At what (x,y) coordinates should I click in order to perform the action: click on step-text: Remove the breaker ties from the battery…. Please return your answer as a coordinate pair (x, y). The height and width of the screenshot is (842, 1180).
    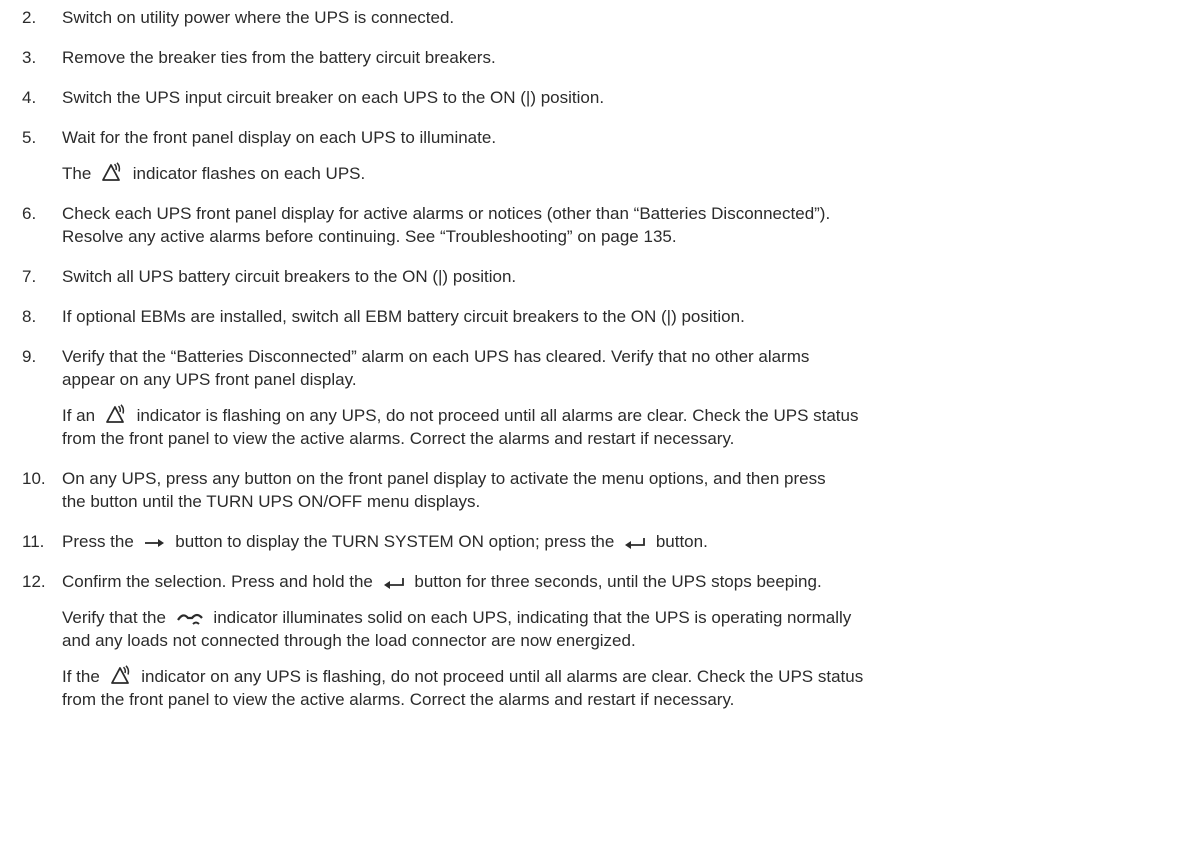
    Looking at the image, I should click on (279, 57).